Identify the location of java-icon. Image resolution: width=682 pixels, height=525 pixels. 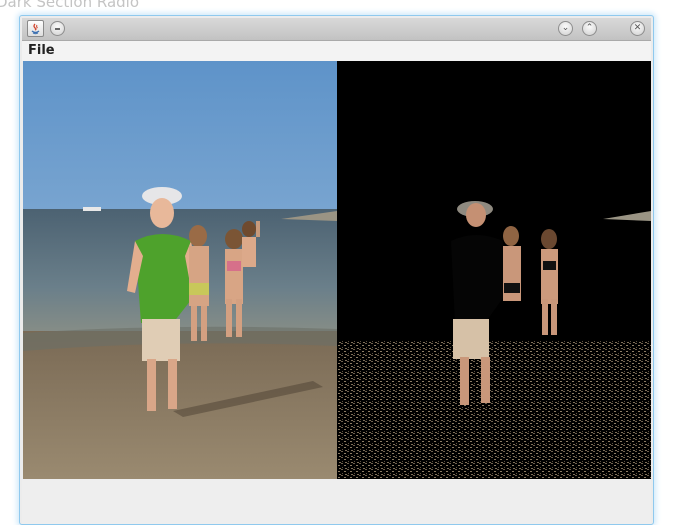
(35, 28).